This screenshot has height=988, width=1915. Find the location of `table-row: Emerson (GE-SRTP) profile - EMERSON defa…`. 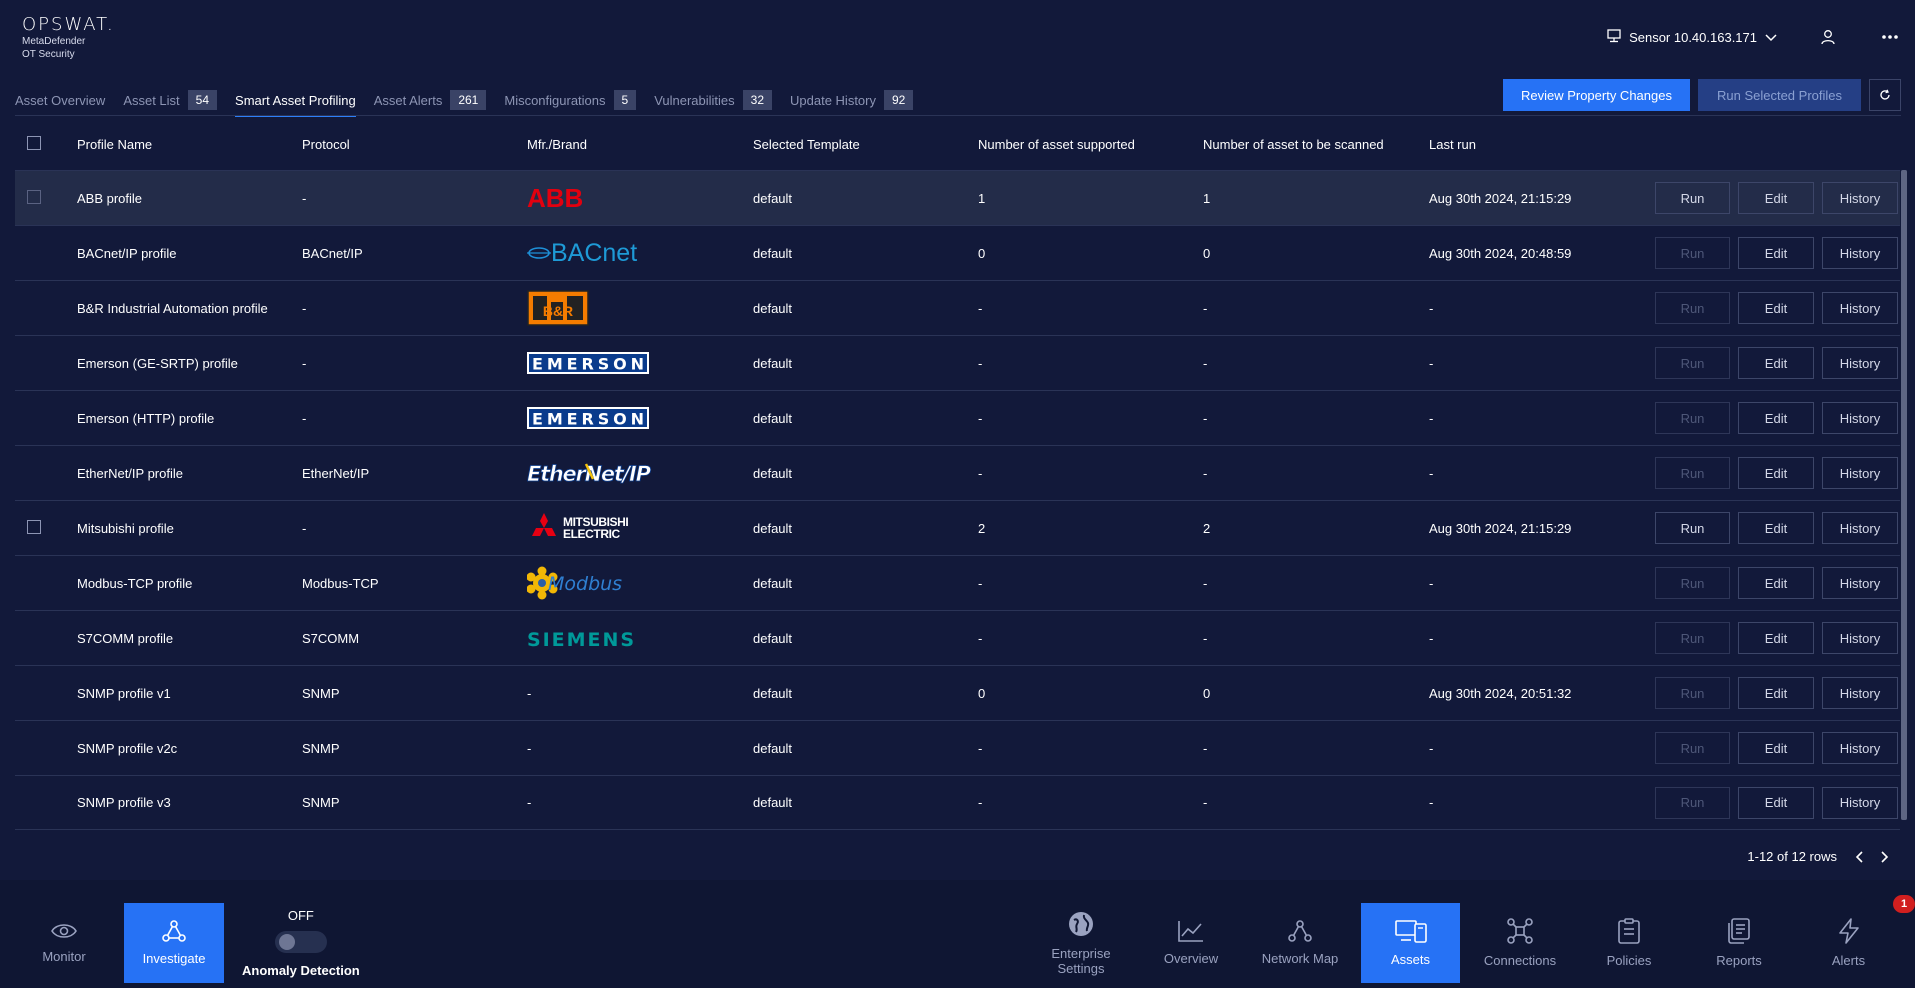

table-row: Emerson (GE-SRTP) profile - EMERSON defa… is located at coordinates (957, 362).